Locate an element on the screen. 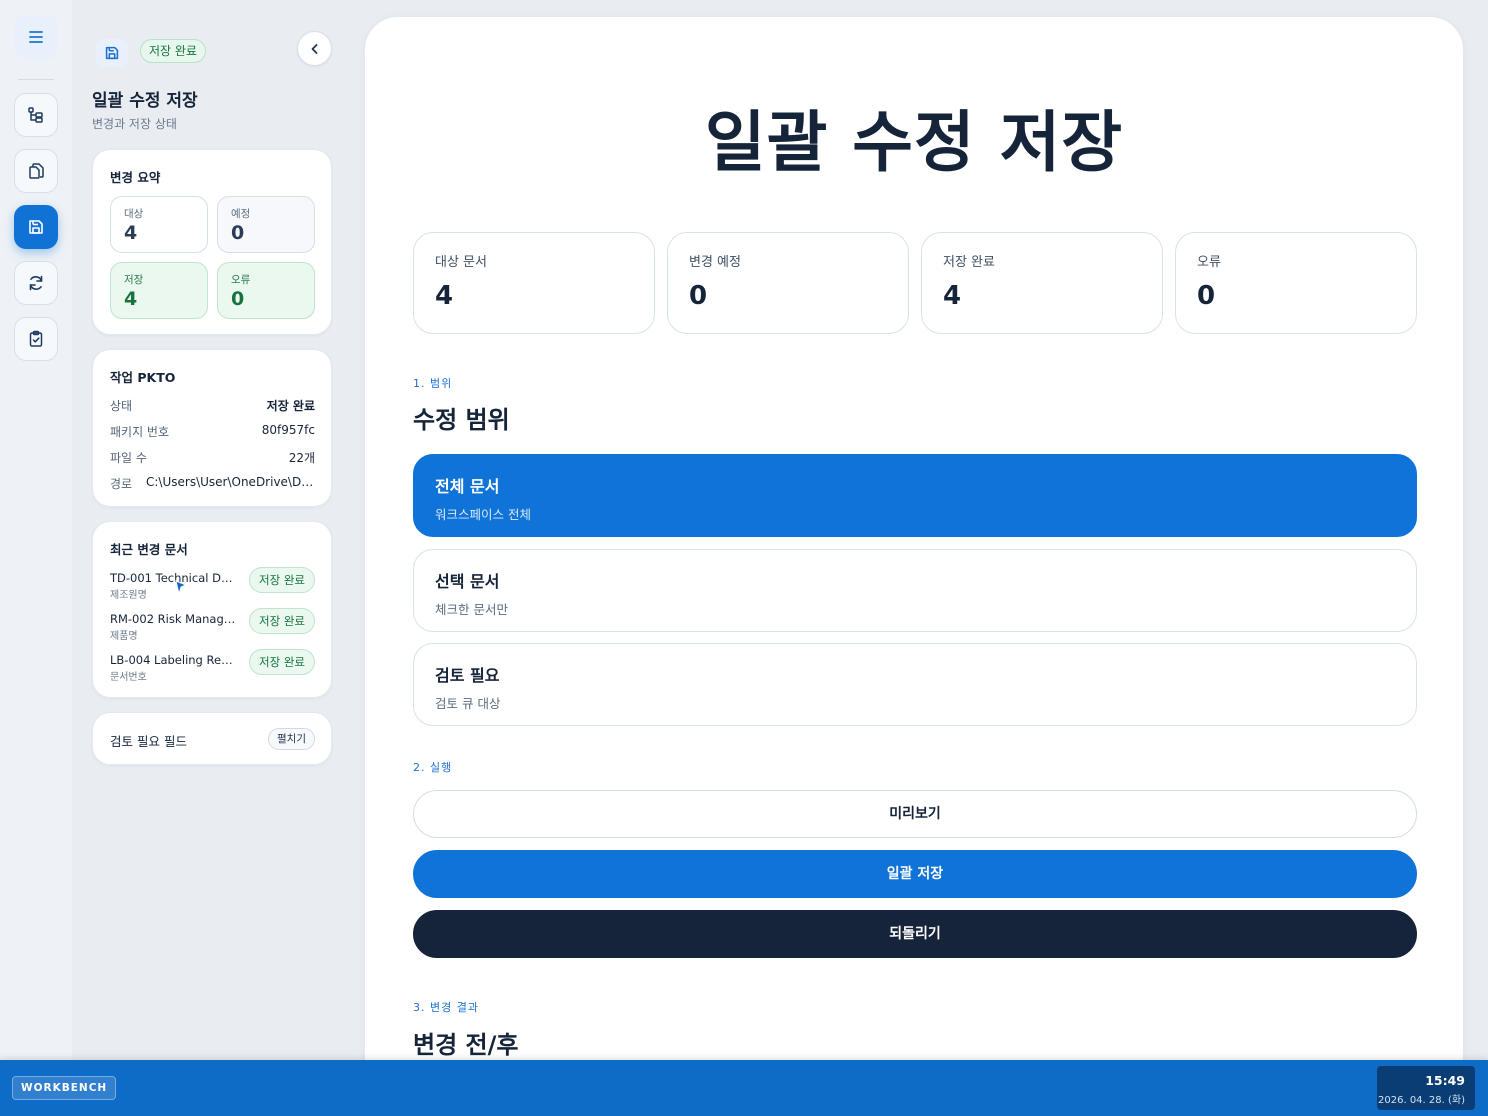 This screenshot has height=1116, width=1488. row-key: 경로 is located at coordinates (121, 484).